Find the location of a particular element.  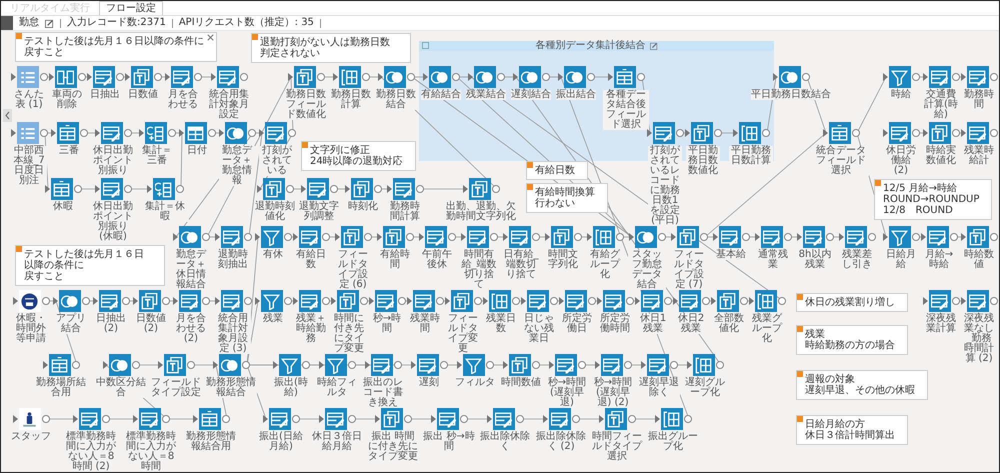

checkbox-icon is located at coordinates (425, 45).